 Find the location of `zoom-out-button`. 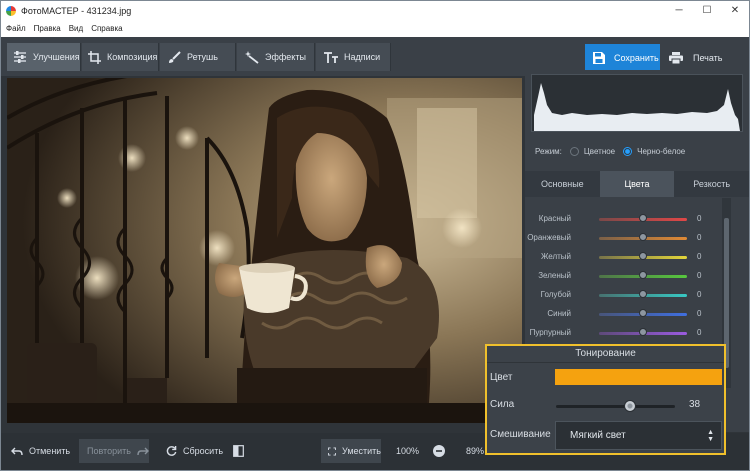

zoom-out-button is located at coordinates (439, 451).